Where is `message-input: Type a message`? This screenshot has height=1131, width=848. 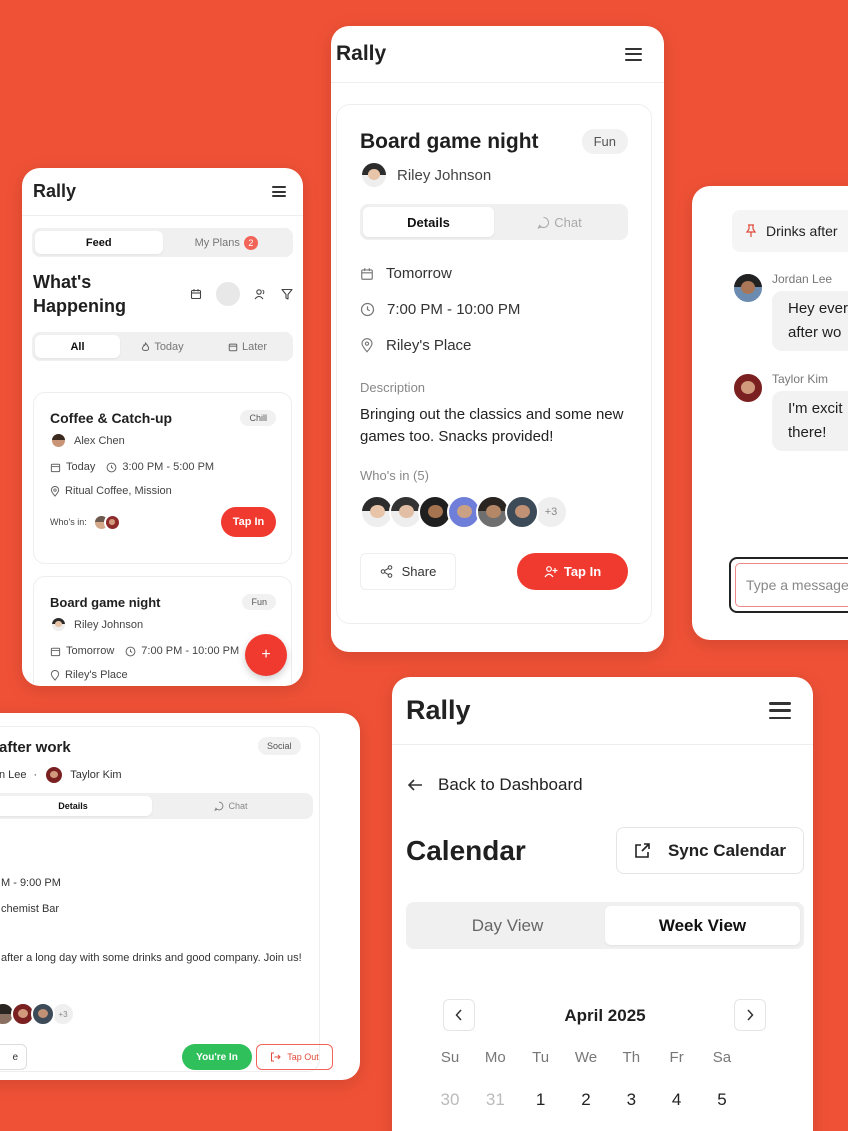
message-input: Type a message is located at coordinates (788, 585).